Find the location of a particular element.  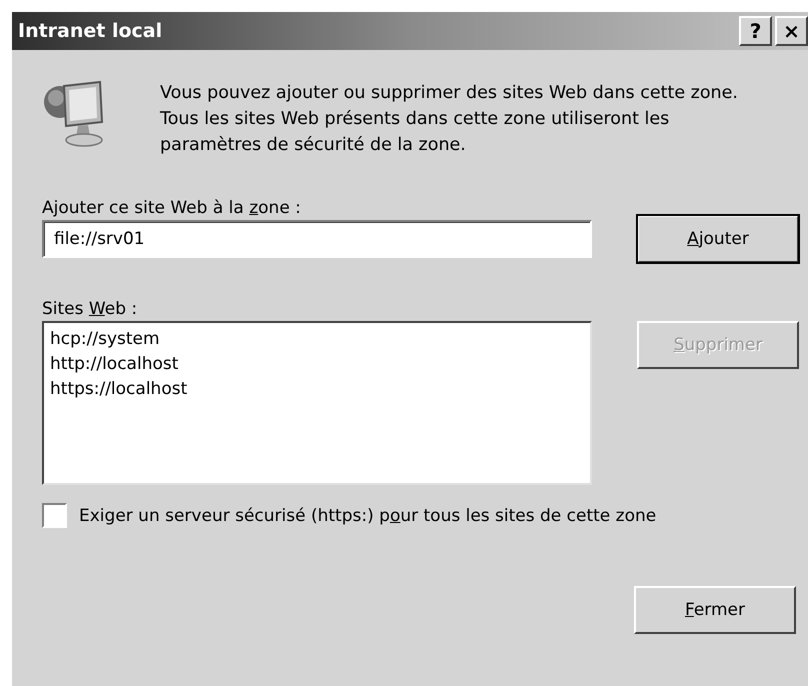

add-button: Ajouter is located at coordinates (718, 239).